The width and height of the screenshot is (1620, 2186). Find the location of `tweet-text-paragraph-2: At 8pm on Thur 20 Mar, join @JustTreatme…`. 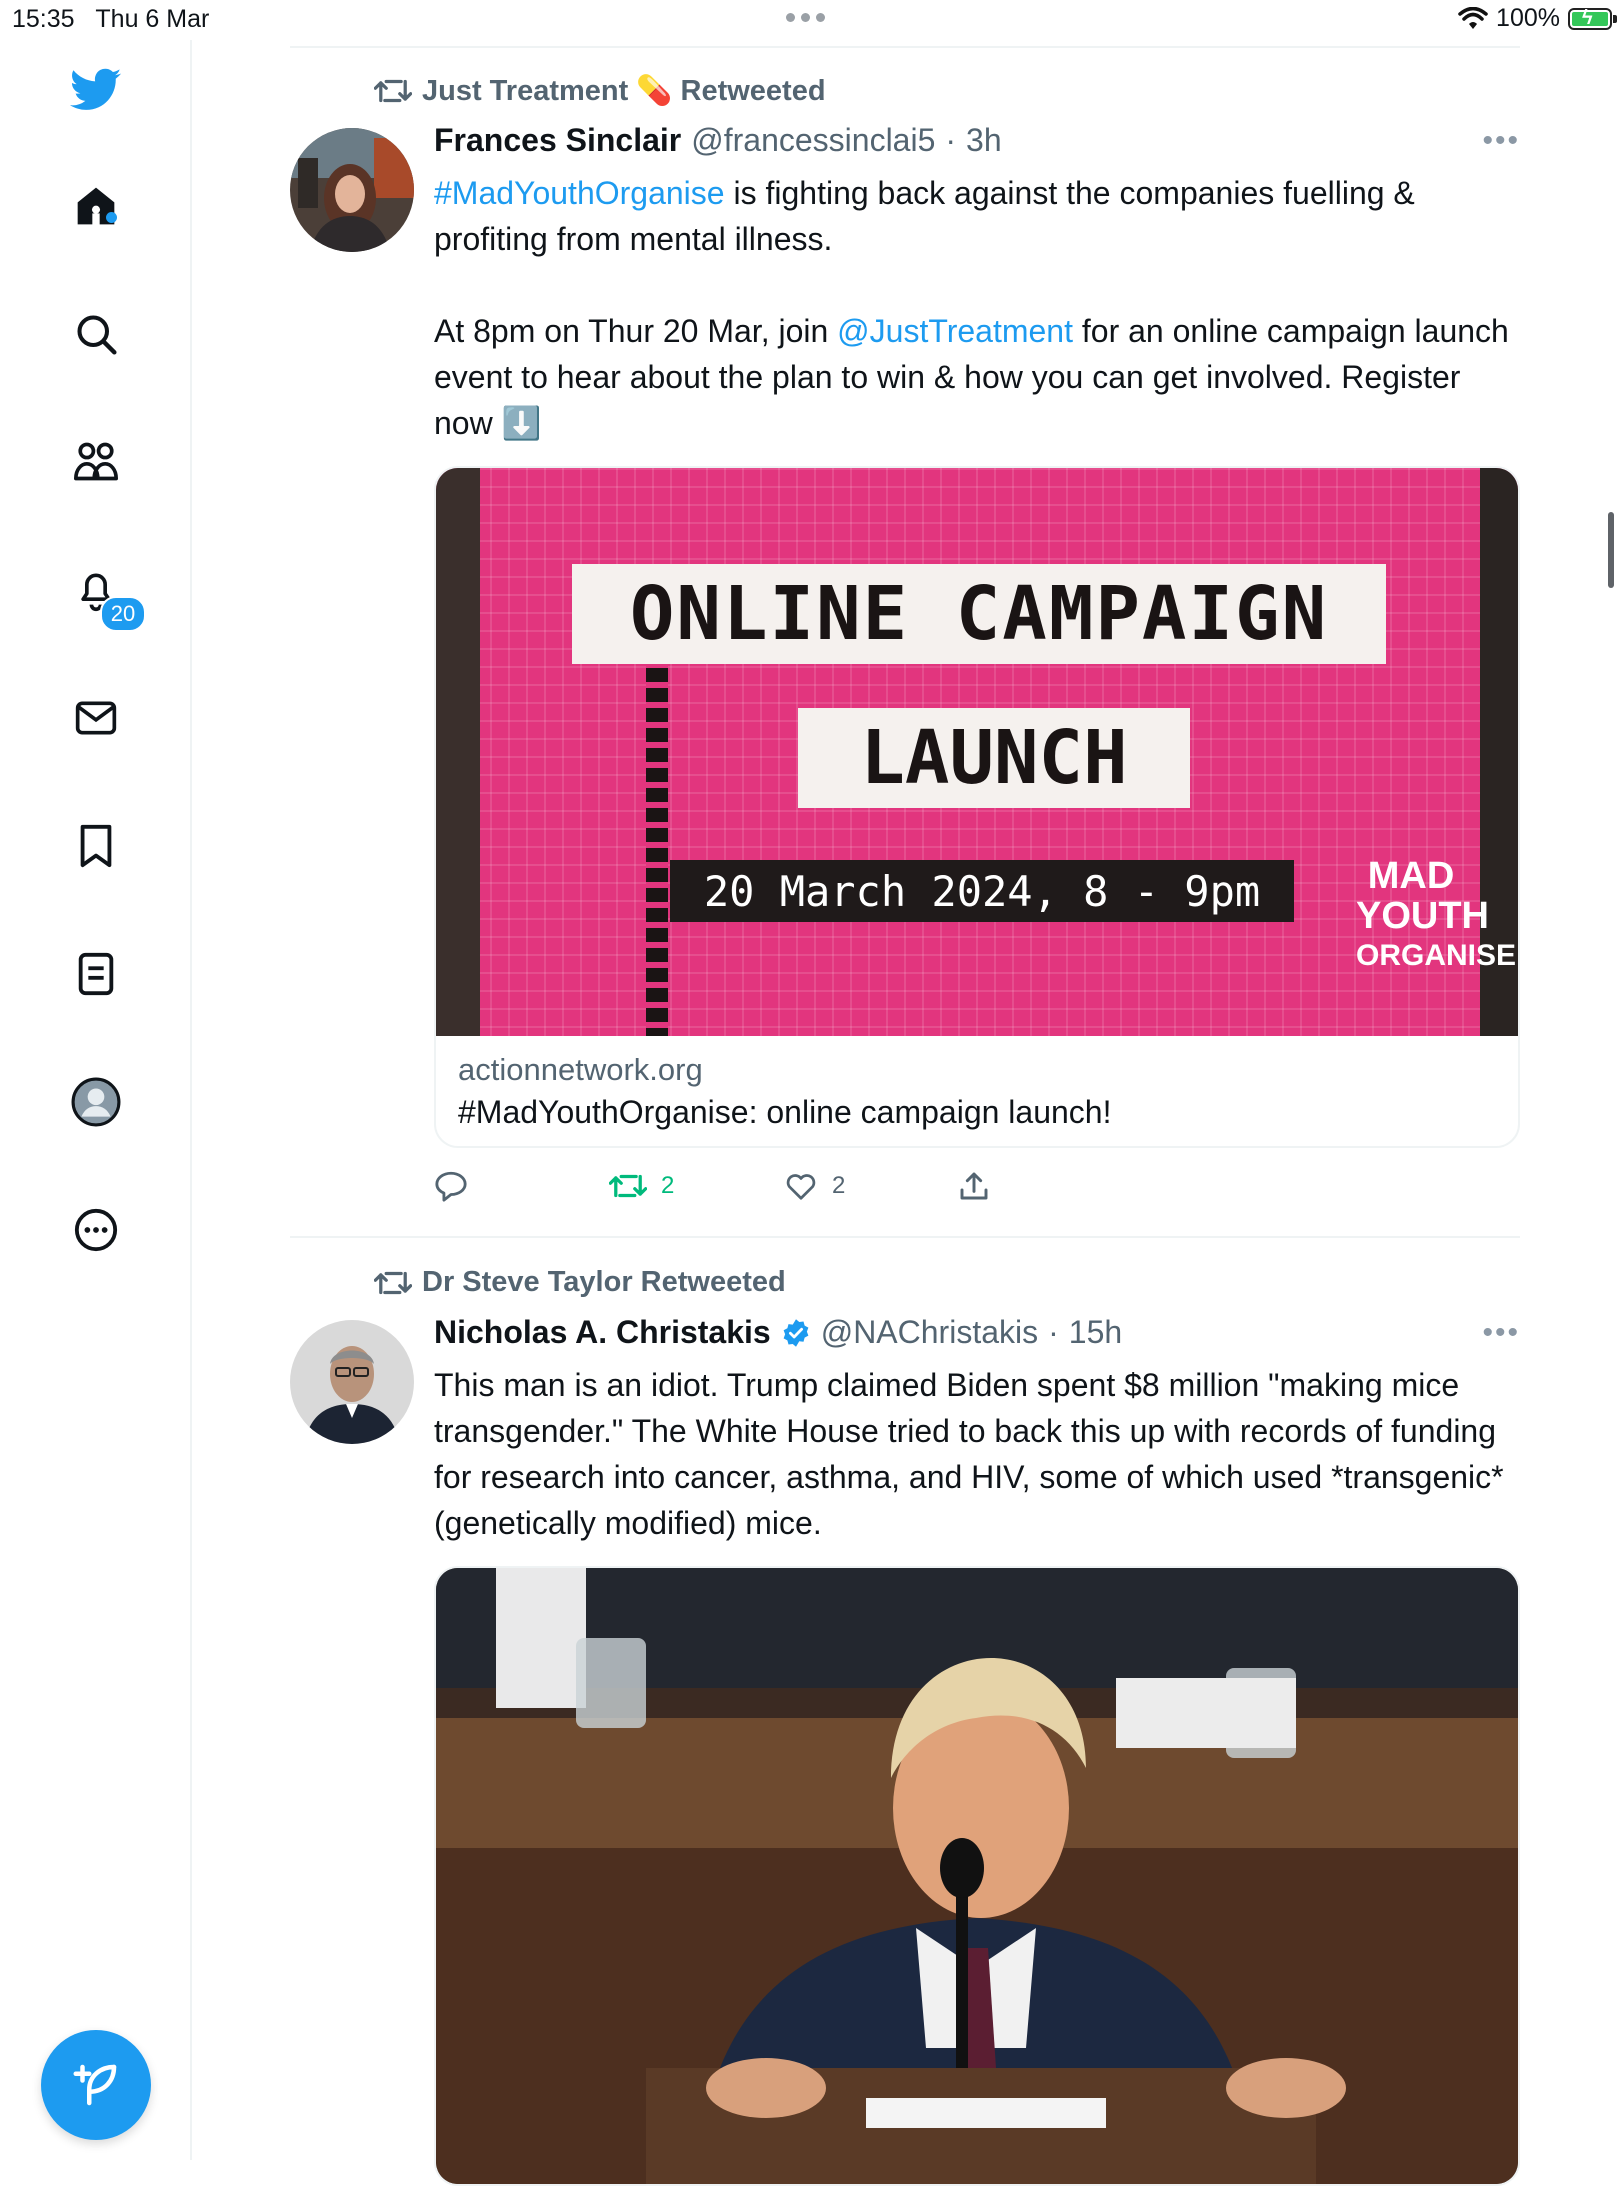

tweet-text-paragraph-2: At 8pm on Thur 20 Mar, join @JustTreatme… is located at coordinates (971, 377).